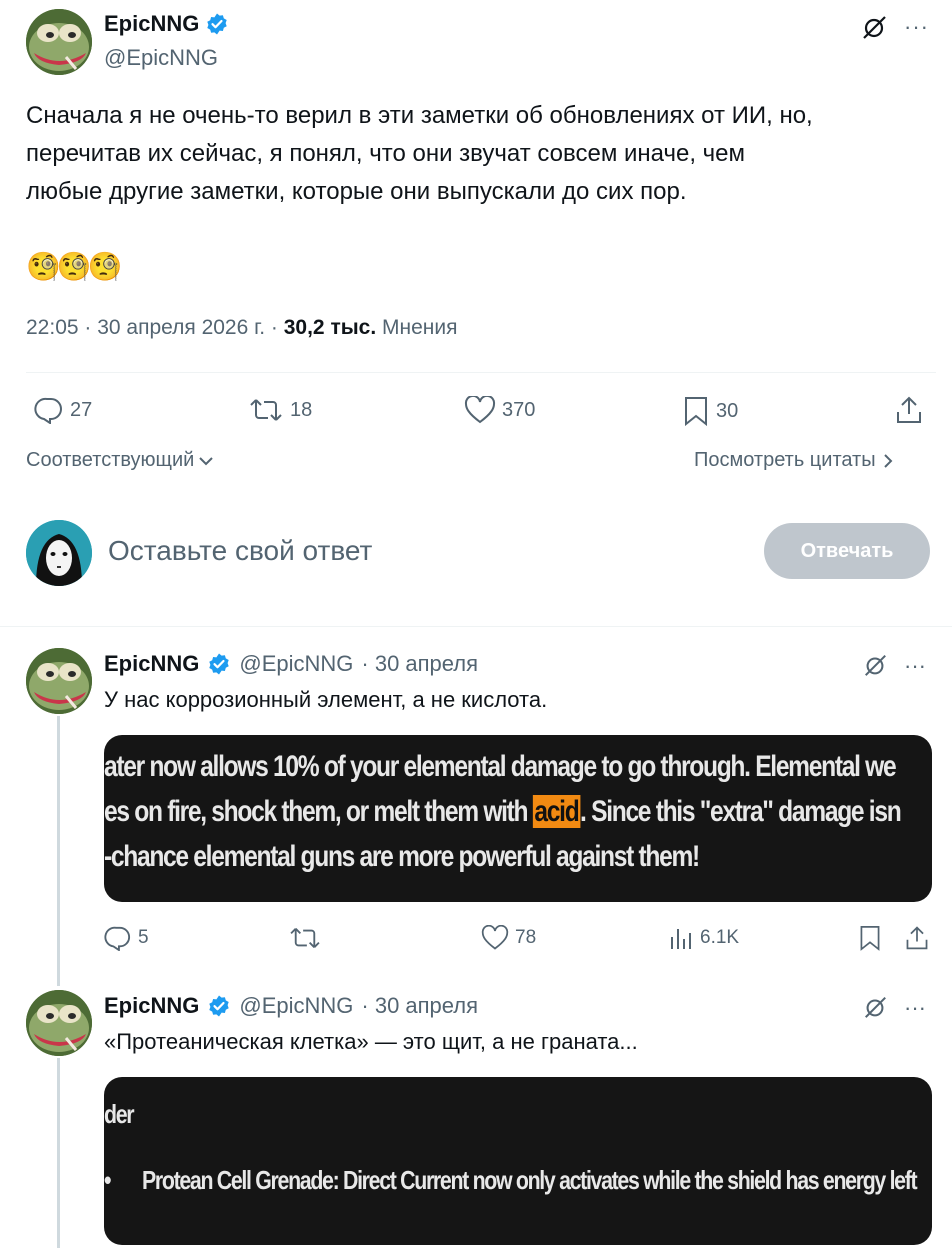  I want to click on retweet-button, so click(305, 938).